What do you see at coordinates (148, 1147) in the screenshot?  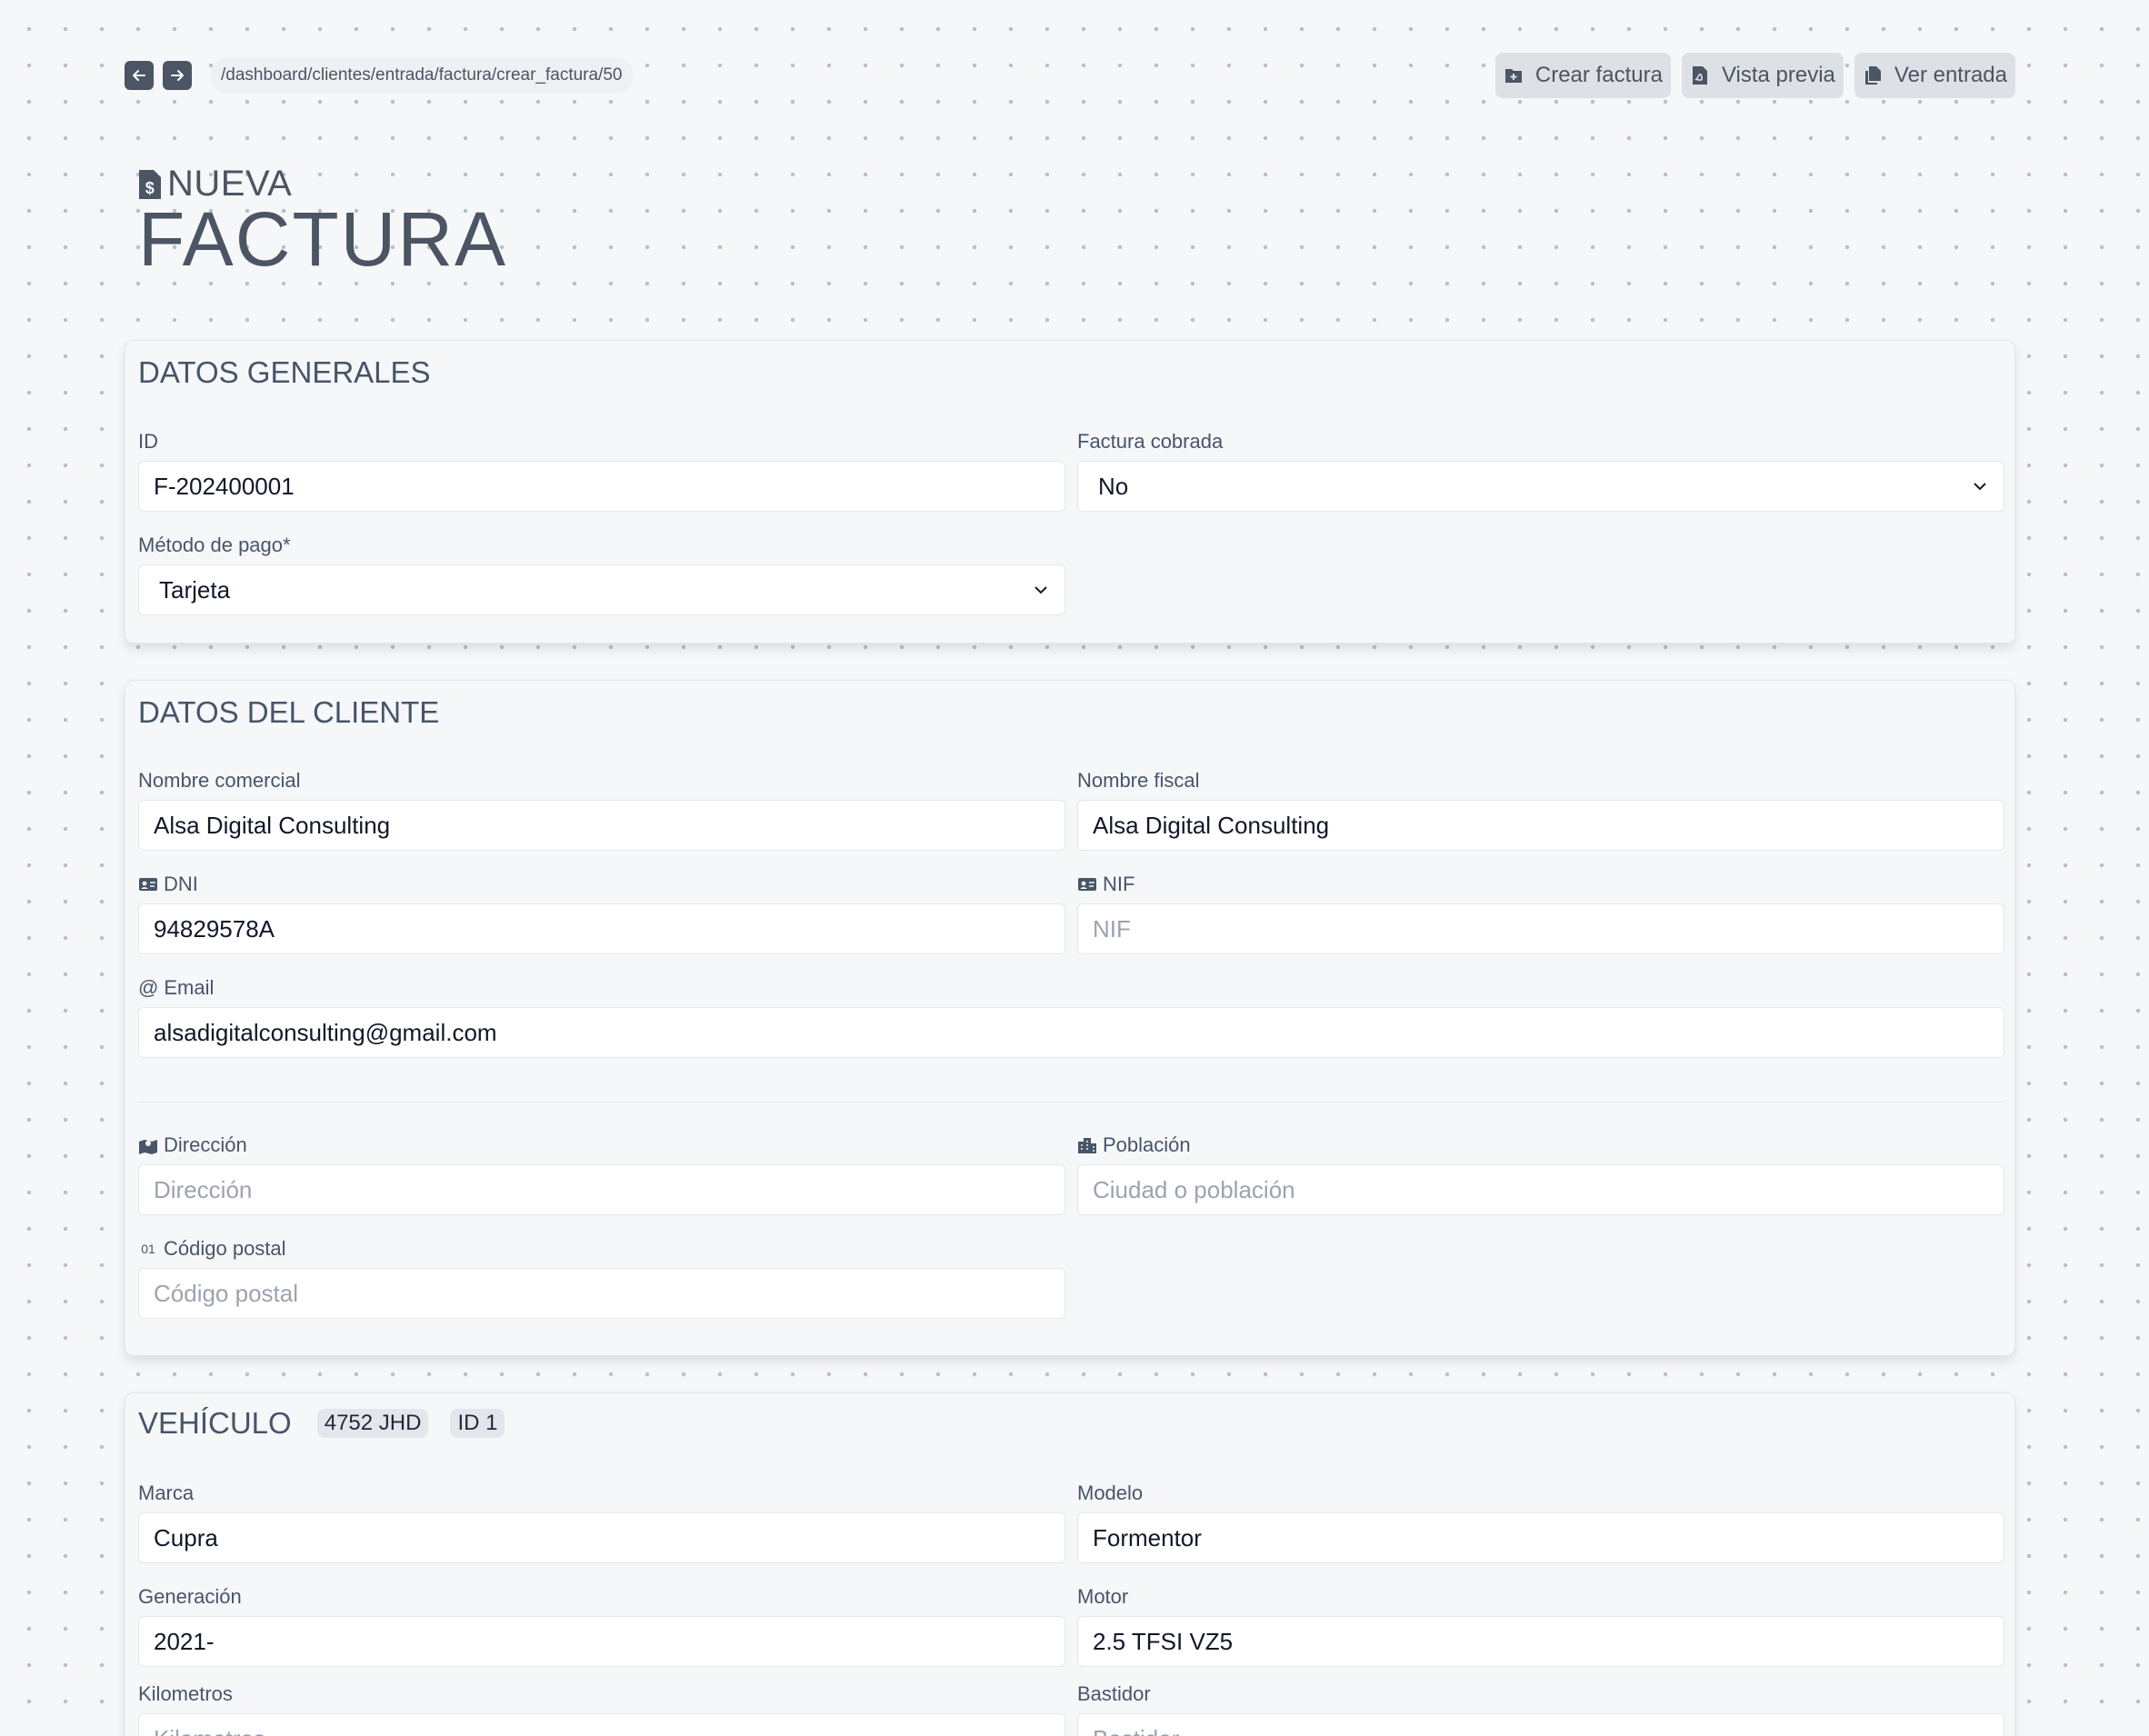 I see `map-location-icon` at bounding box center [148, 1147].